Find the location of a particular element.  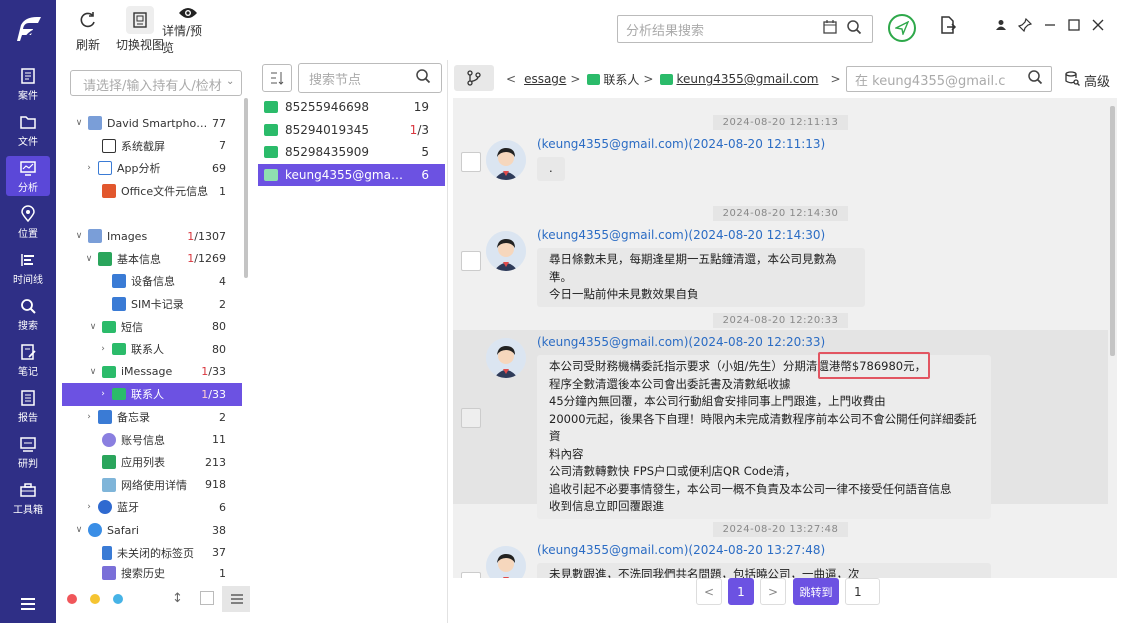

breadcrumb-item: essage is located at coordinates (545, 79).